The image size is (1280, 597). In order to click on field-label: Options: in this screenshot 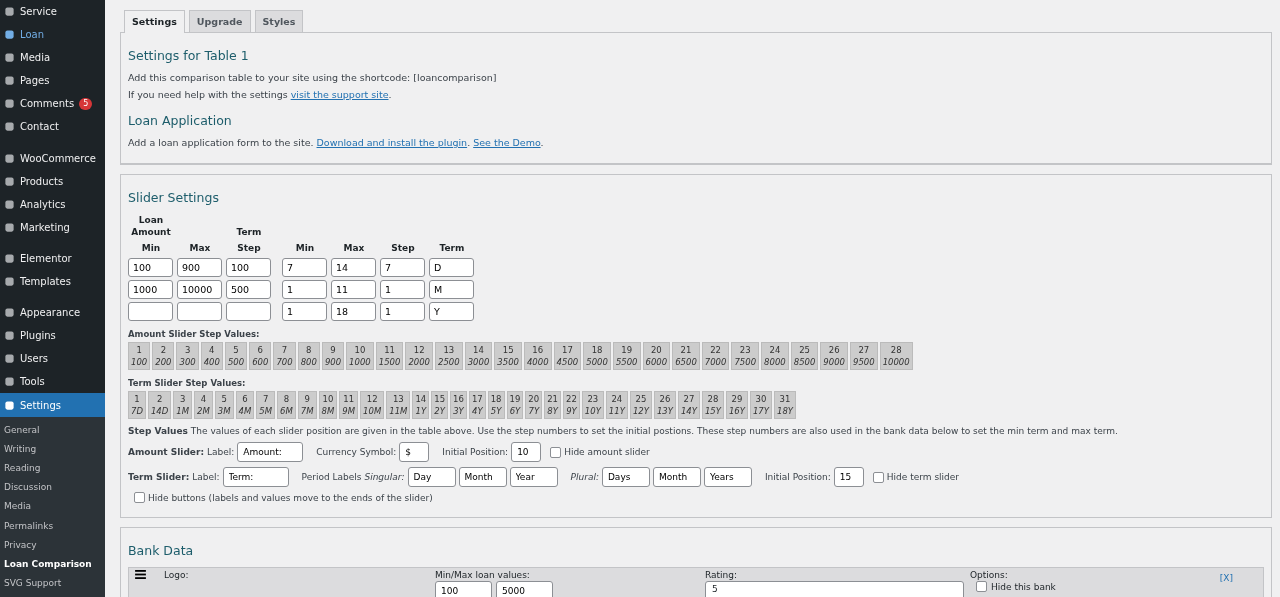, I will do `click(989, 575)`.